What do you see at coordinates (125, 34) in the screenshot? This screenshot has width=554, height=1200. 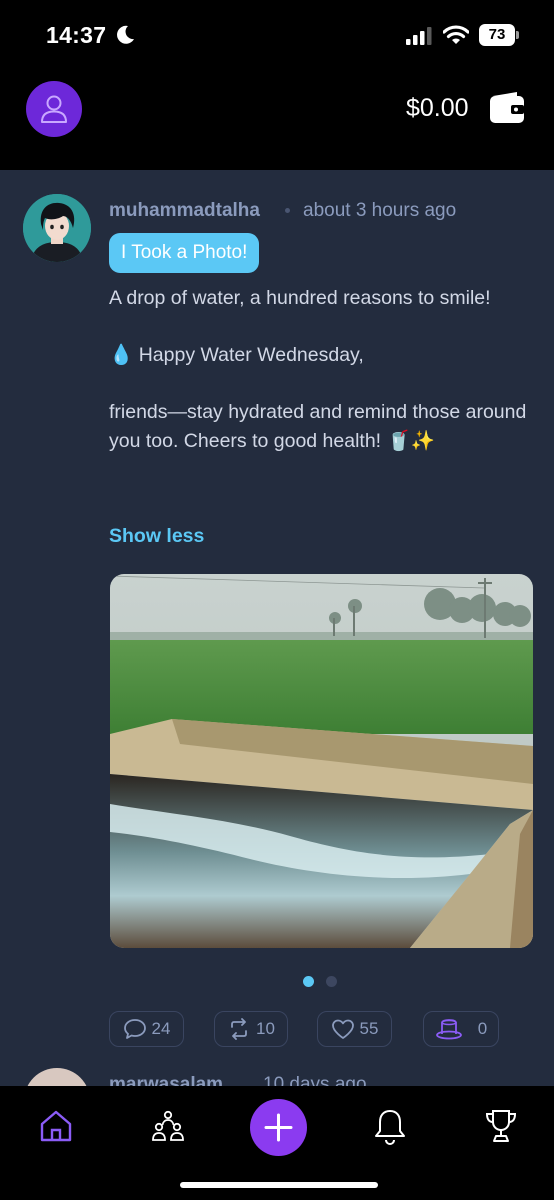 I see `moon-icon` at bounding box center [125, 34].